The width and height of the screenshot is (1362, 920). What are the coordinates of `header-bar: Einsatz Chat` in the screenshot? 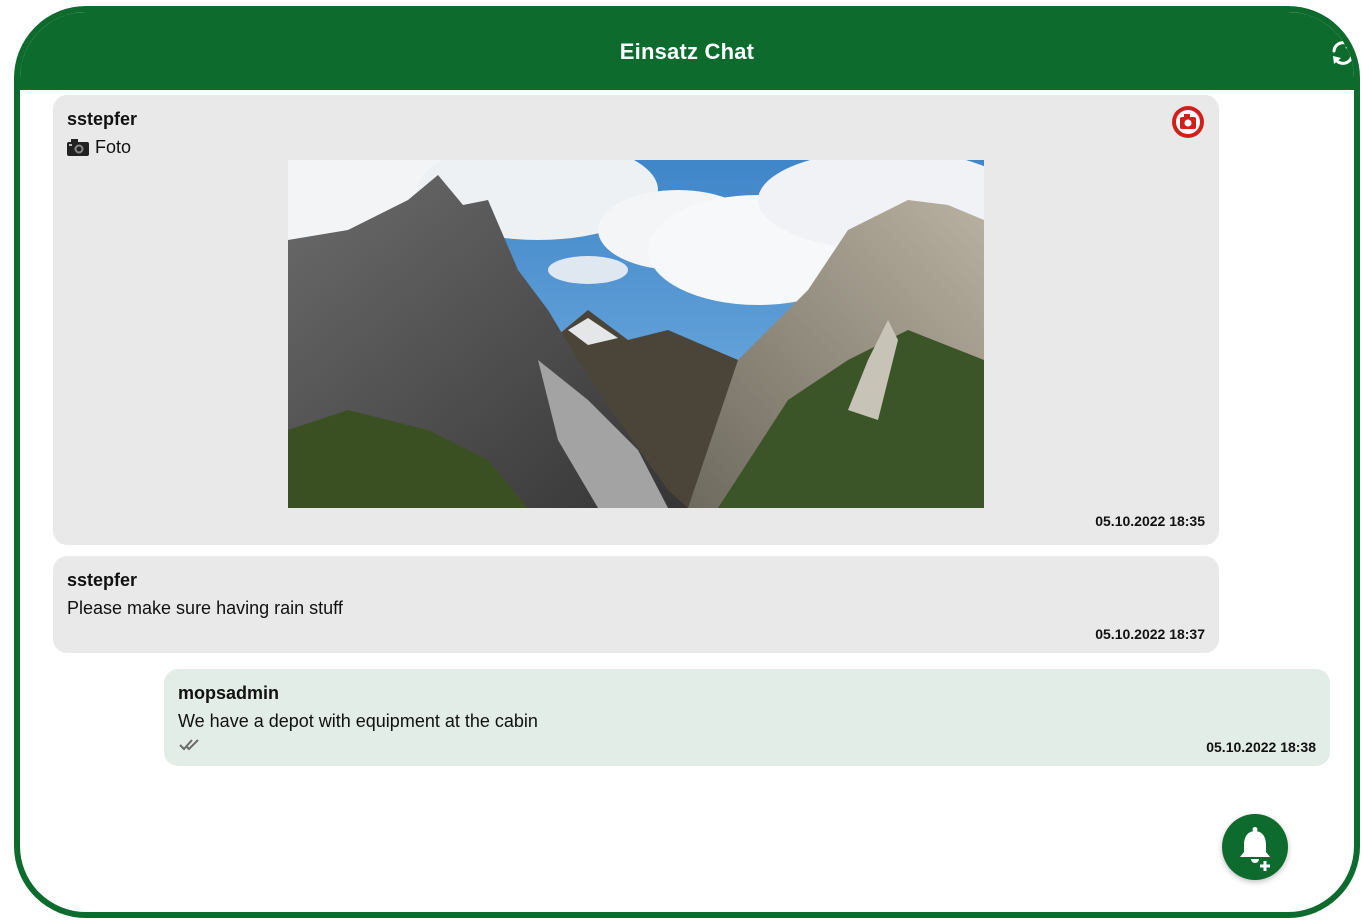 It's located at (687, 51).